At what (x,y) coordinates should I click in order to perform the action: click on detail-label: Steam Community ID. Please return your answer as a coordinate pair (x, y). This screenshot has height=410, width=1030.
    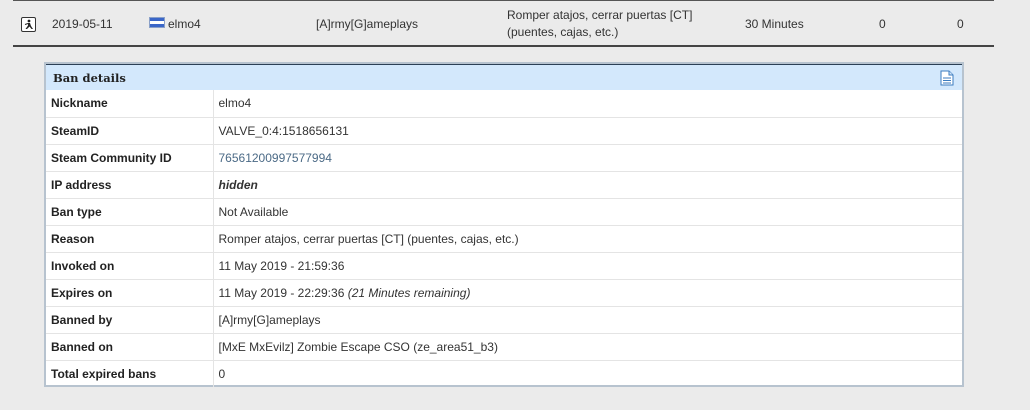
    Looking at the image, I should click on (130, 158).